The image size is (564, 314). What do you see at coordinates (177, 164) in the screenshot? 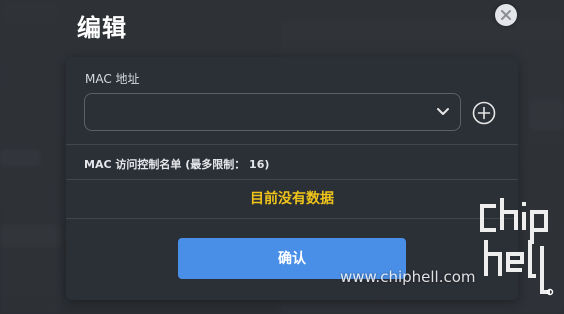
I see `mac-acl-list-title: MAC 访问控制名单 (最多限制： 16)` at bounding box center [177, 164].